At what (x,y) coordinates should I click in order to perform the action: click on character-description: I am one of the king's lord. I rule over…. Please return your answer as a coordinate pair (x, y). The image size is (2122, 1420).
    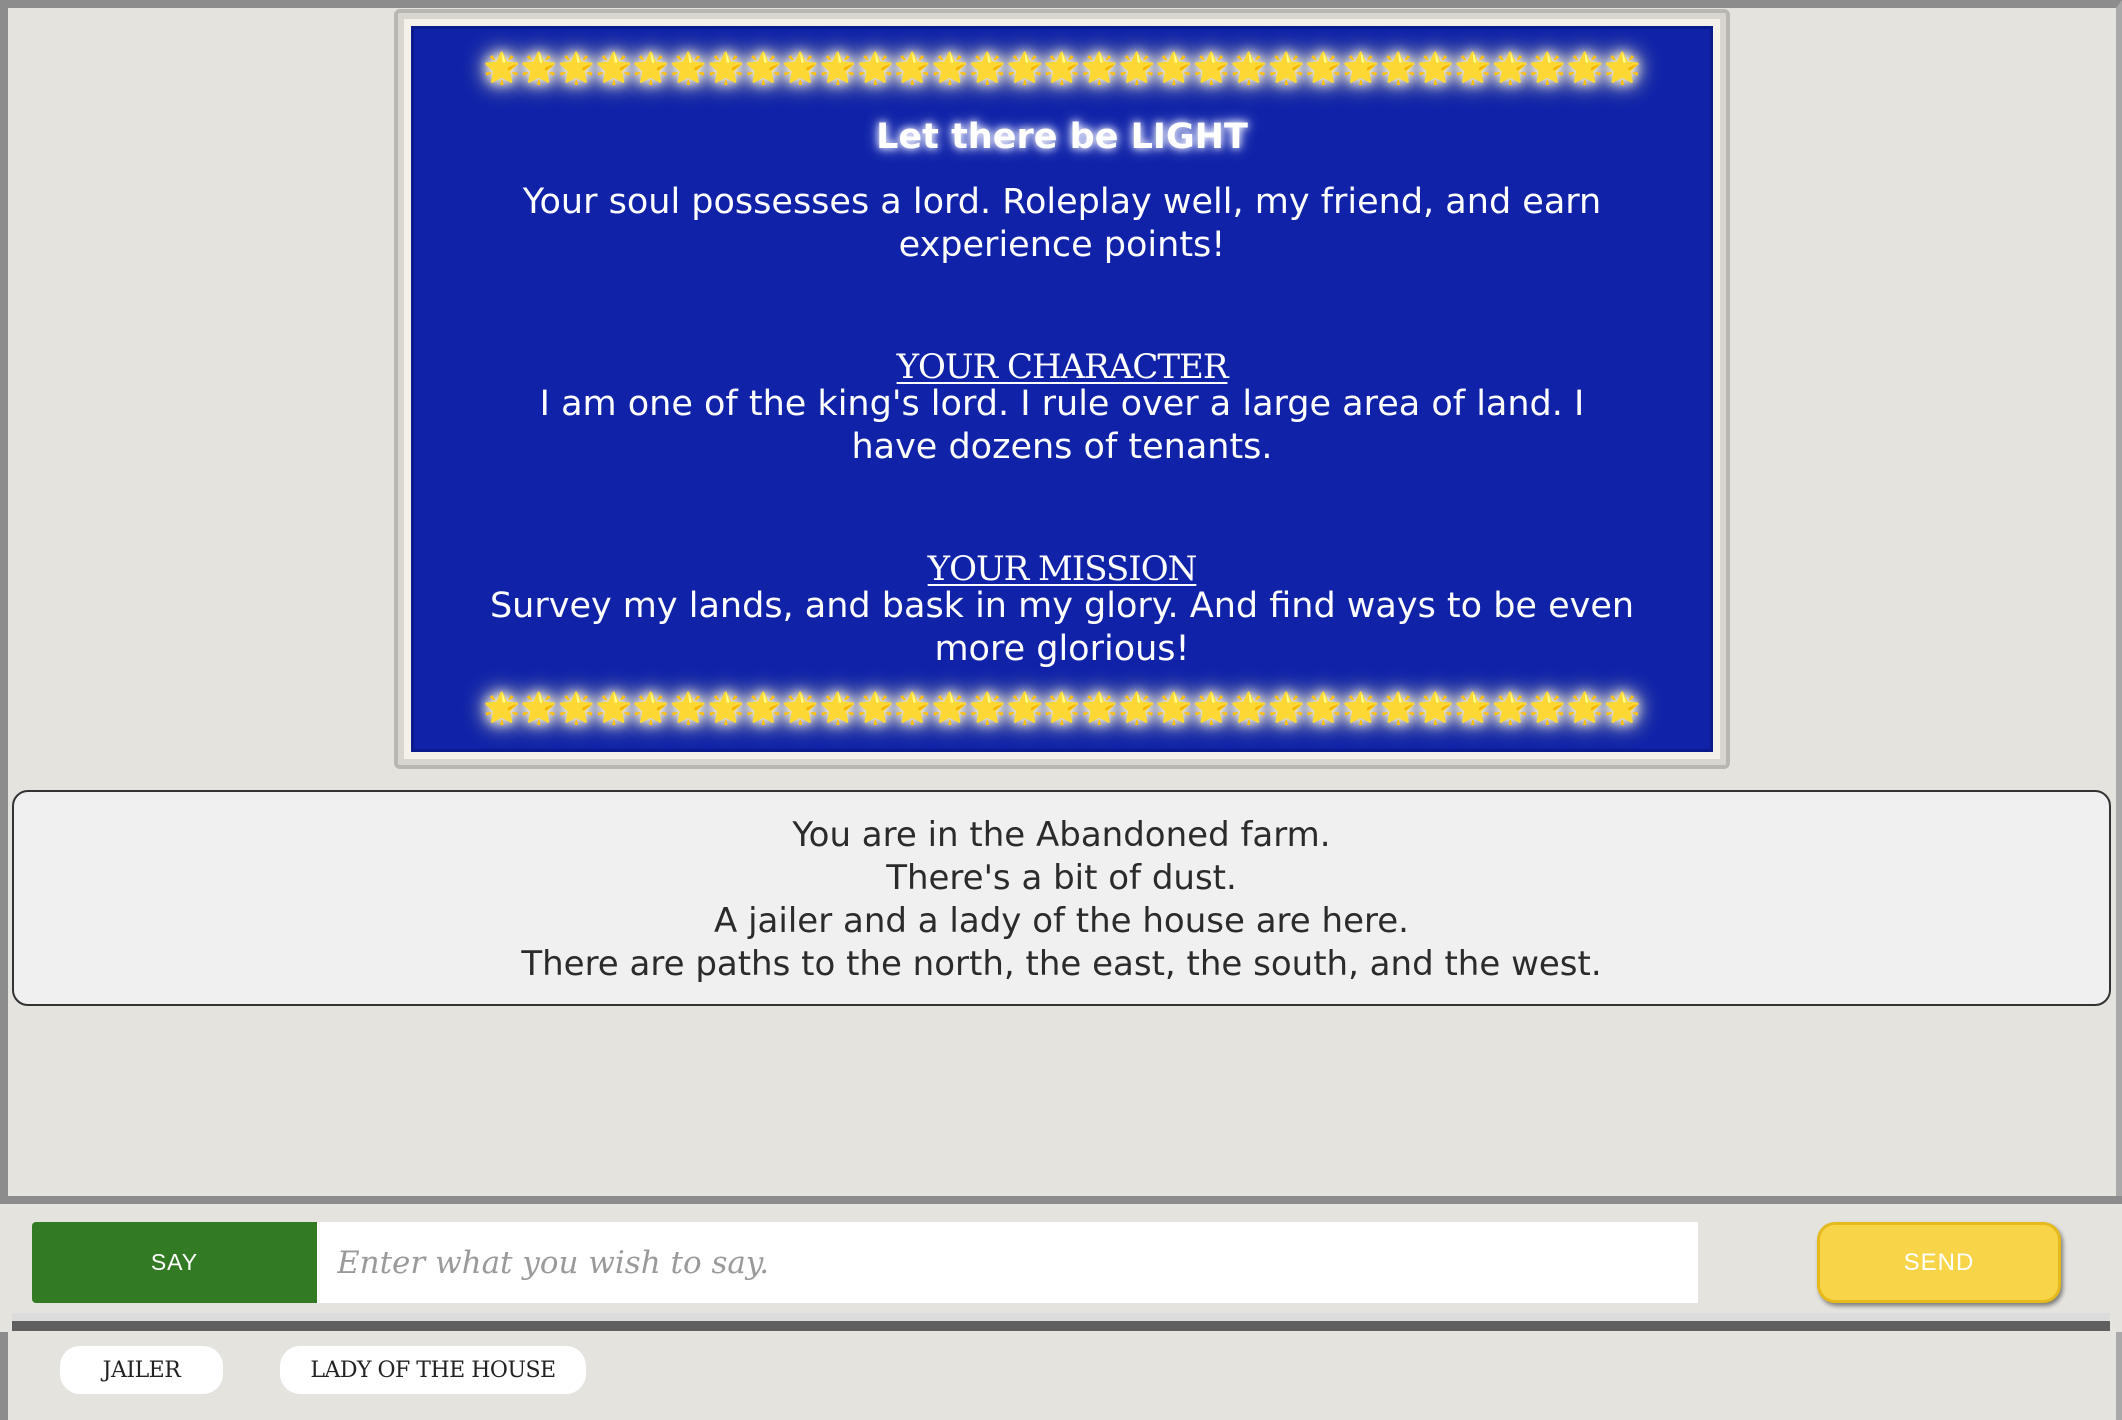
    Looking at the image, I should click on (1062, 425).